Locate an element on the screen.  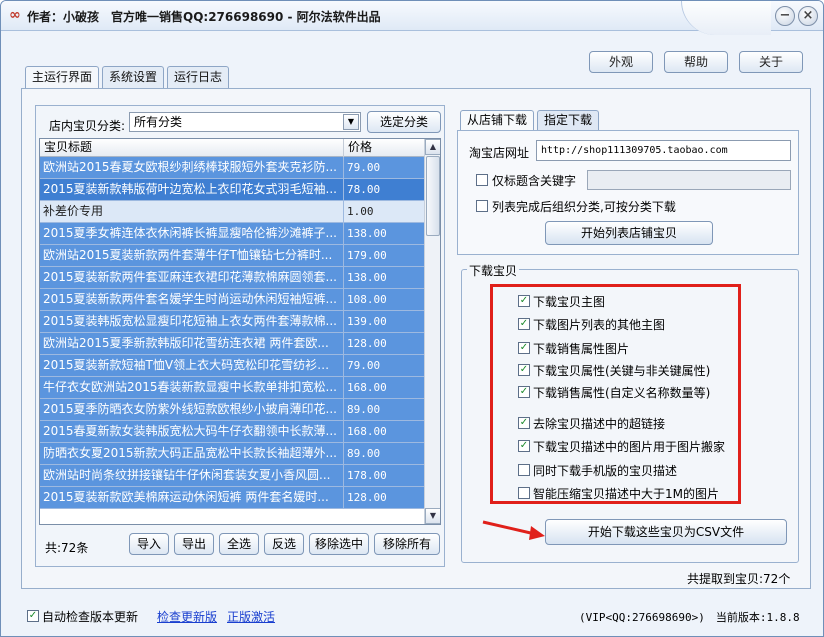
row-price: 139.00 is located at coordinates (383, 321).